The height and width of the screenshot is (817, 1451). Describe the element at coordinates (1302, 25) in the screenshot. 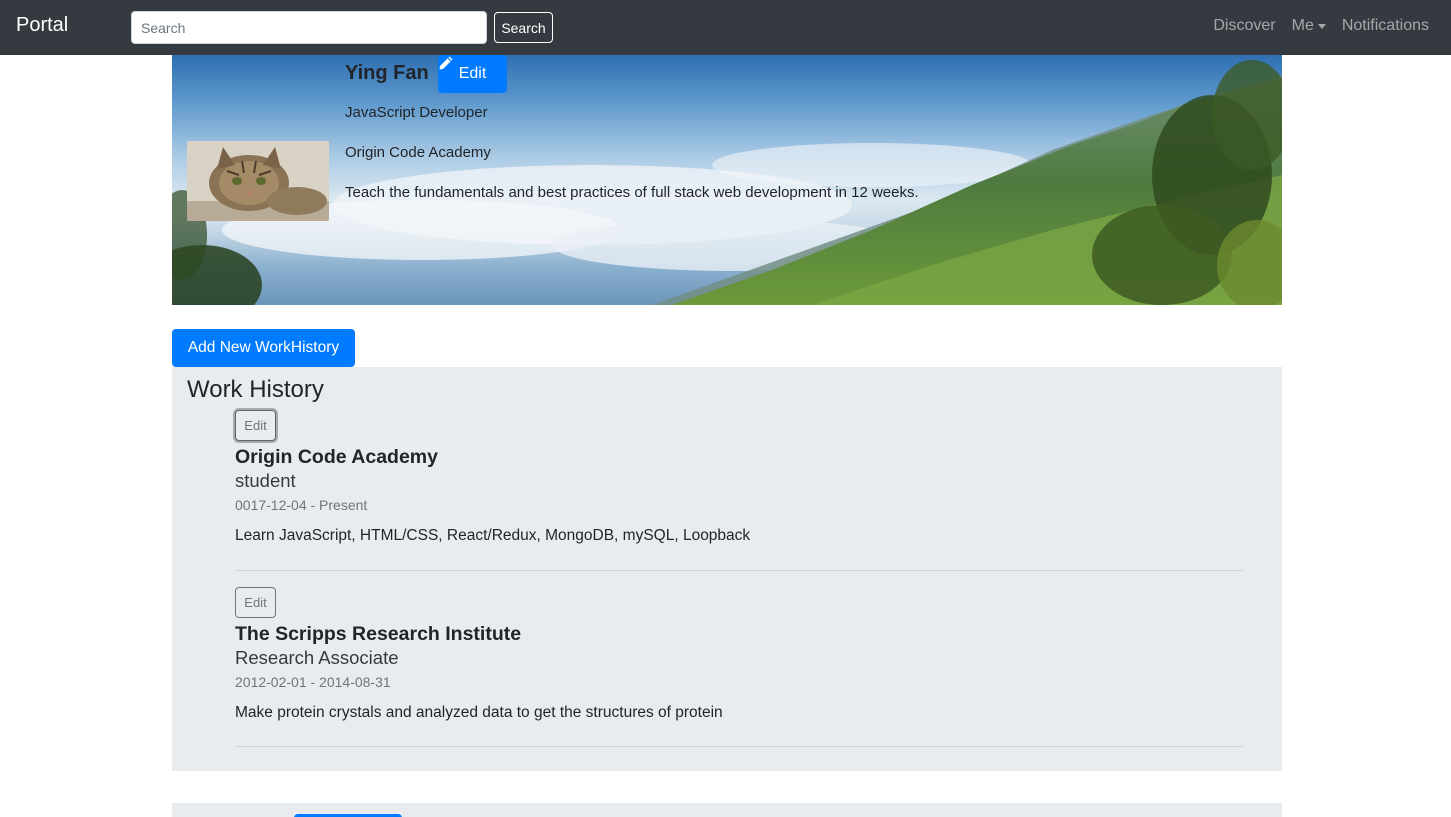

I see `nav-link-me-label: Me` at that location.